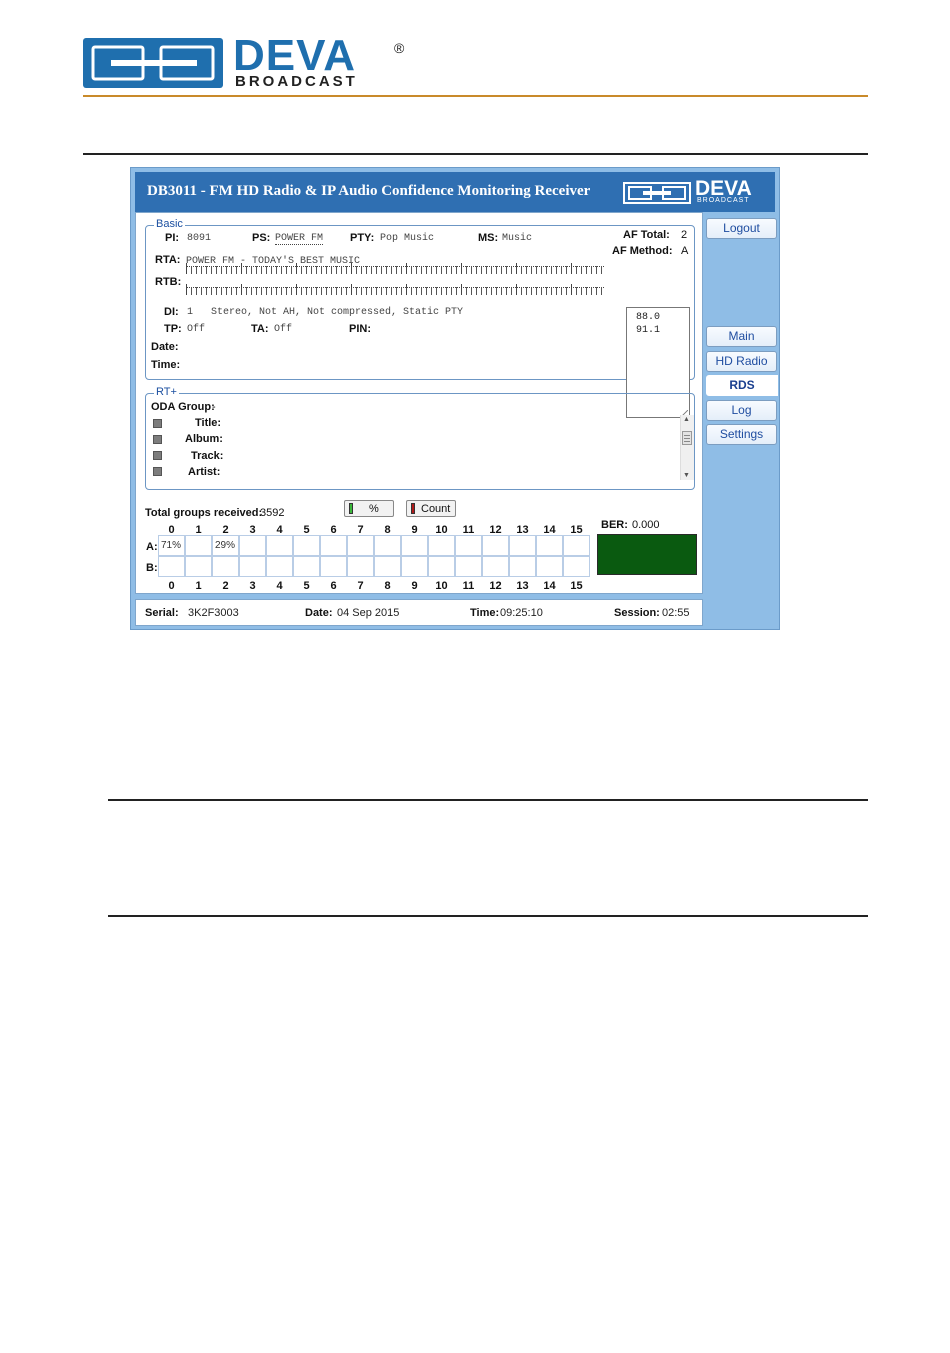  Describe the element at coordinates (306, 586) in the screenshot. I see `group-number-bottom: 5` at that location.